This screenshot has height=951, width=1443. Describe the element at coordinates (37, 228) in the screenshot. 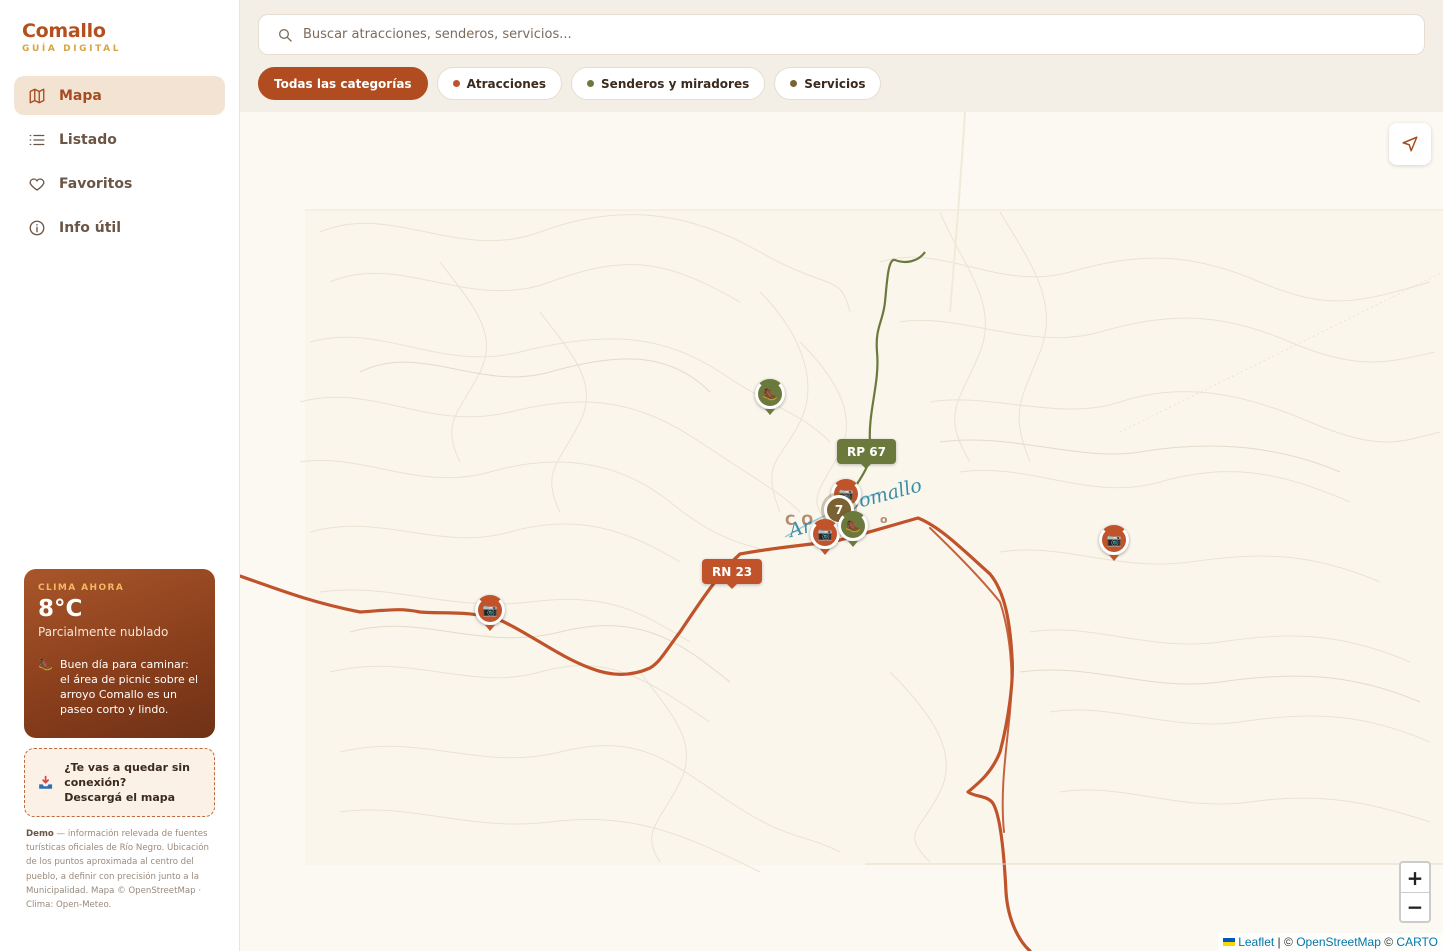

I see `info-icon` at that location.